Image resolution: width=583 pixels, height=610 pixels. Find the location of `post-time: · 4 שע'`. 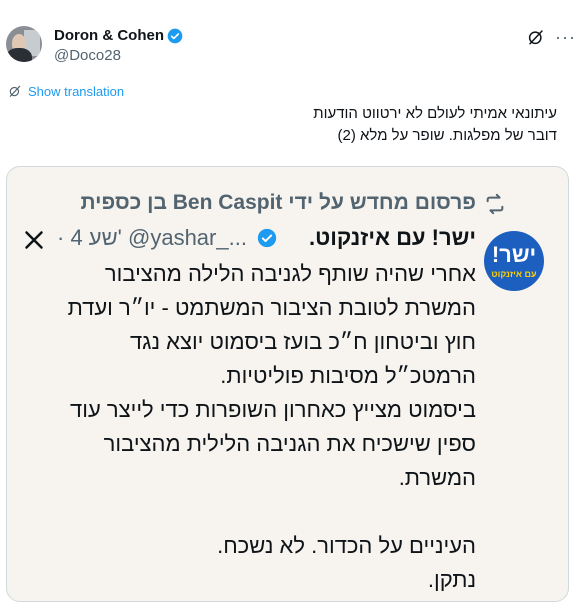

post-time: · 4 שע' is located at coordinates (89, 237).